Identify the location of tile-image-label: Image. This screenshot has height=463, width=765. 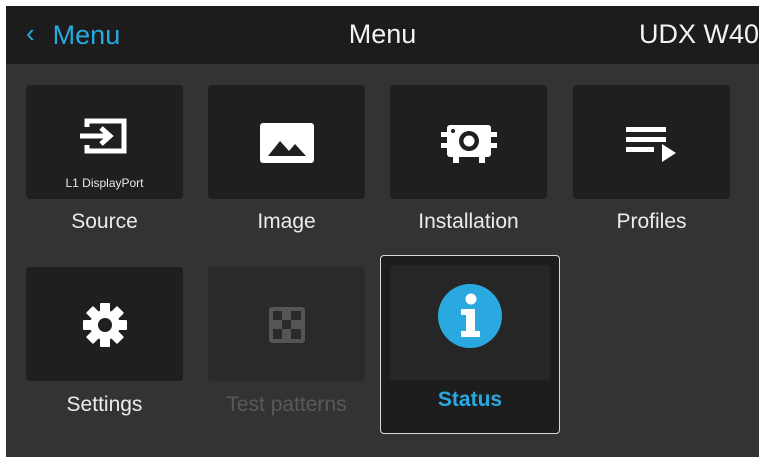
(286, 221).